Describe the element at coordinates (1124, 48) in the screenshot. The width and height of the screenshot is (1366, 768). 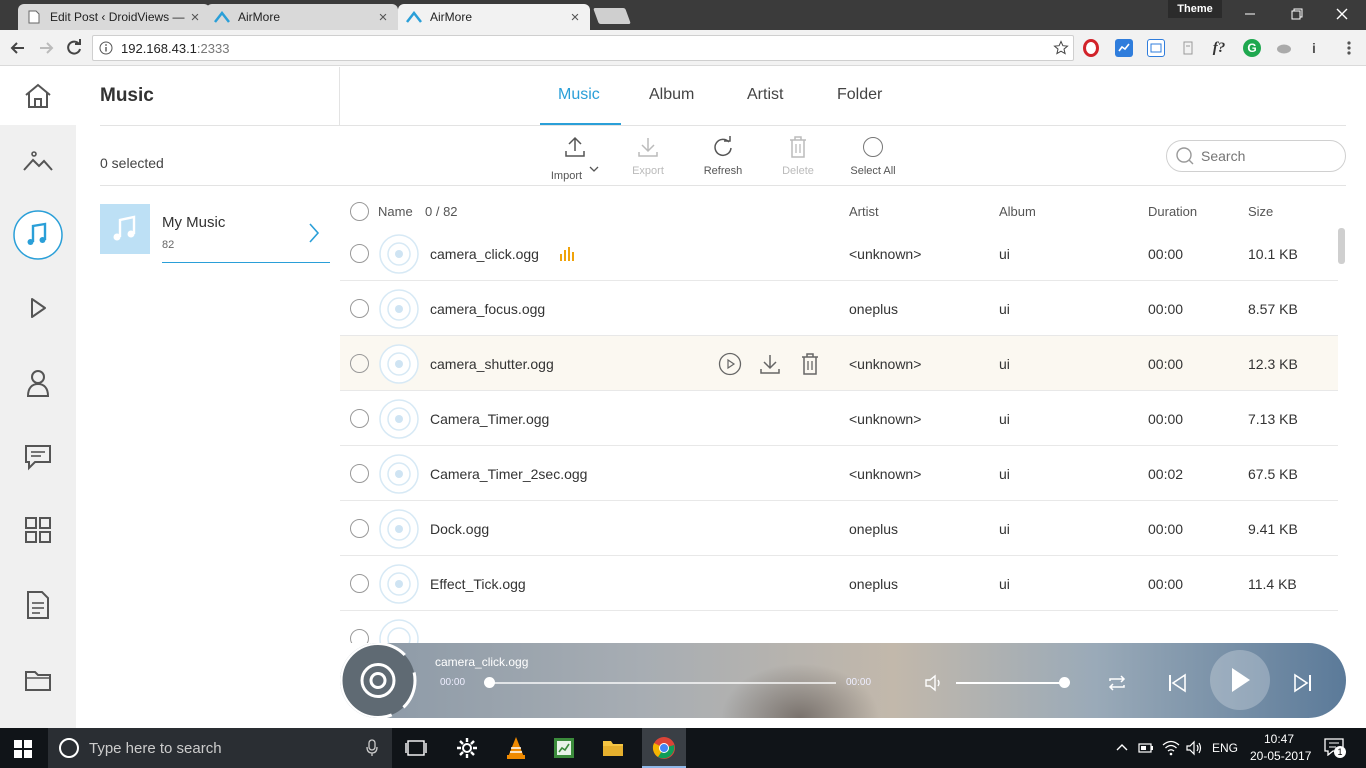
I see `chart-extension-icon` at that location.